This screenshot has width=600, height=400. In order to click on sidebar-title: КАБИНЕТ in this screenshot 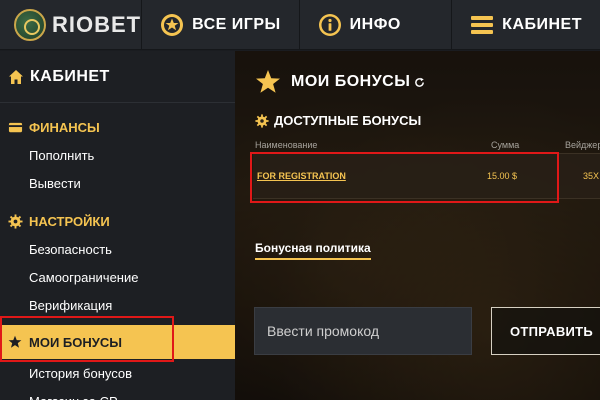, I will do `click(117, 77)`.